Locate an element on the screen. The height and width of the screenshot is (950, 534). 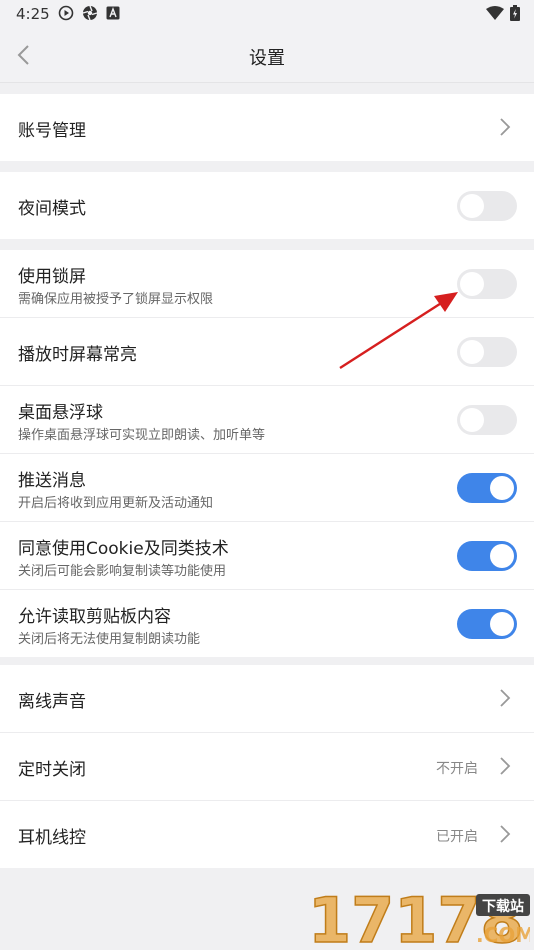
night-mode-toggle is located at coordinates (487, 206).